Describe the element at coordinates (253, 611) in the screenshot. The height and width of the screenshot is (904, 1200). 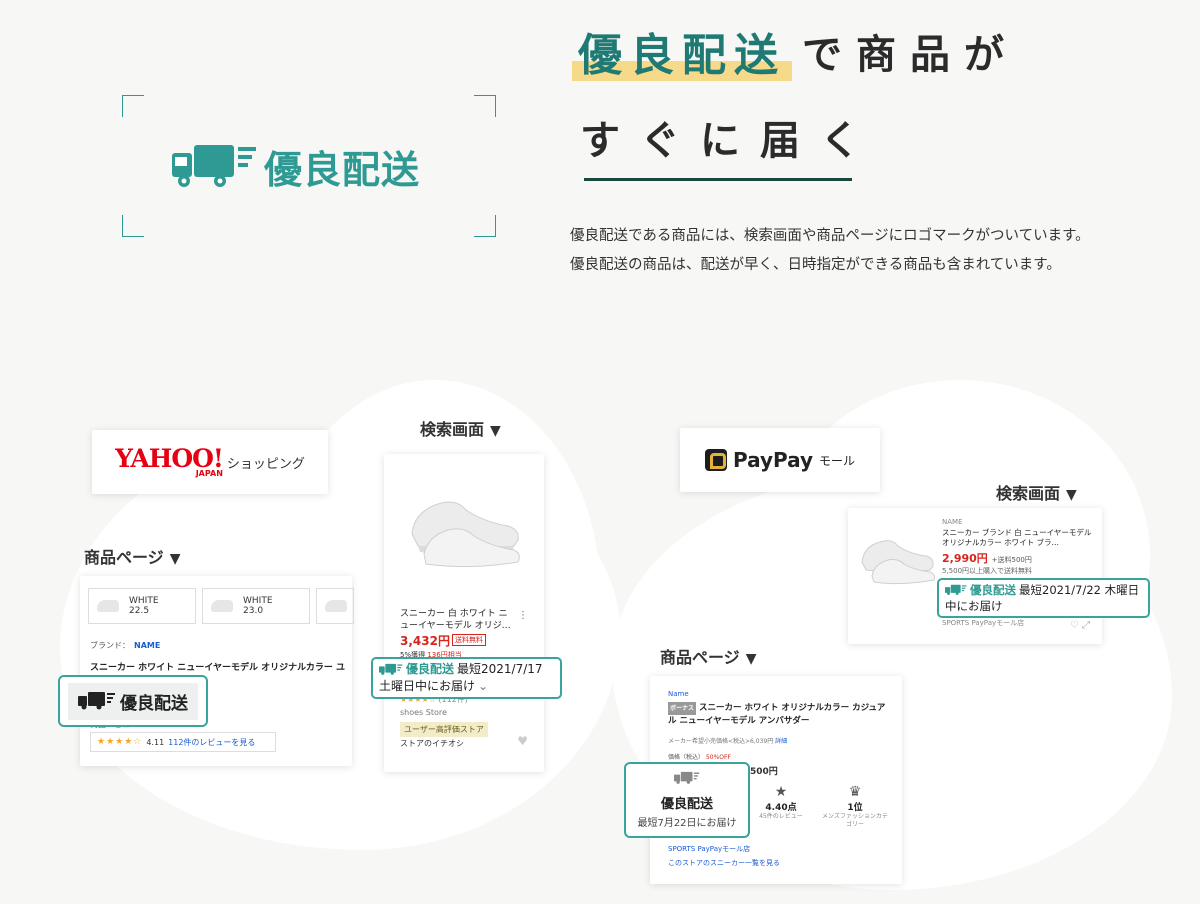
I see `variant-size: 23.0` at that location.